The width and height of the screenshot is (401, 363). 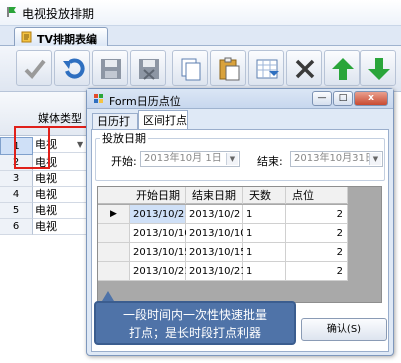 I want to click on end-date-value: 2013年10月31日, so click(x=334, y=158).